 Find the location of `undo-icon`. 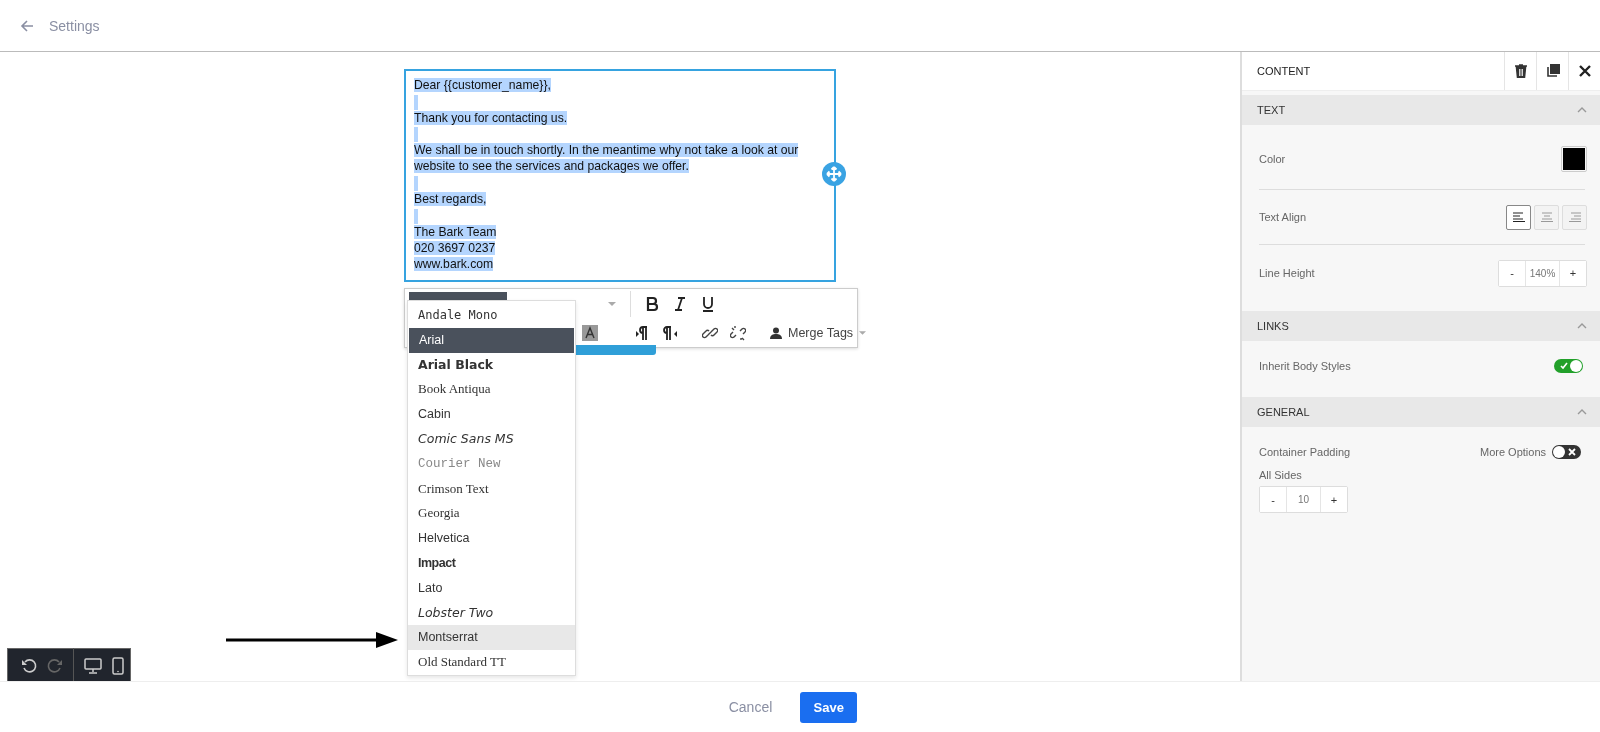

undo-icon is located at coordinates (29, 665).